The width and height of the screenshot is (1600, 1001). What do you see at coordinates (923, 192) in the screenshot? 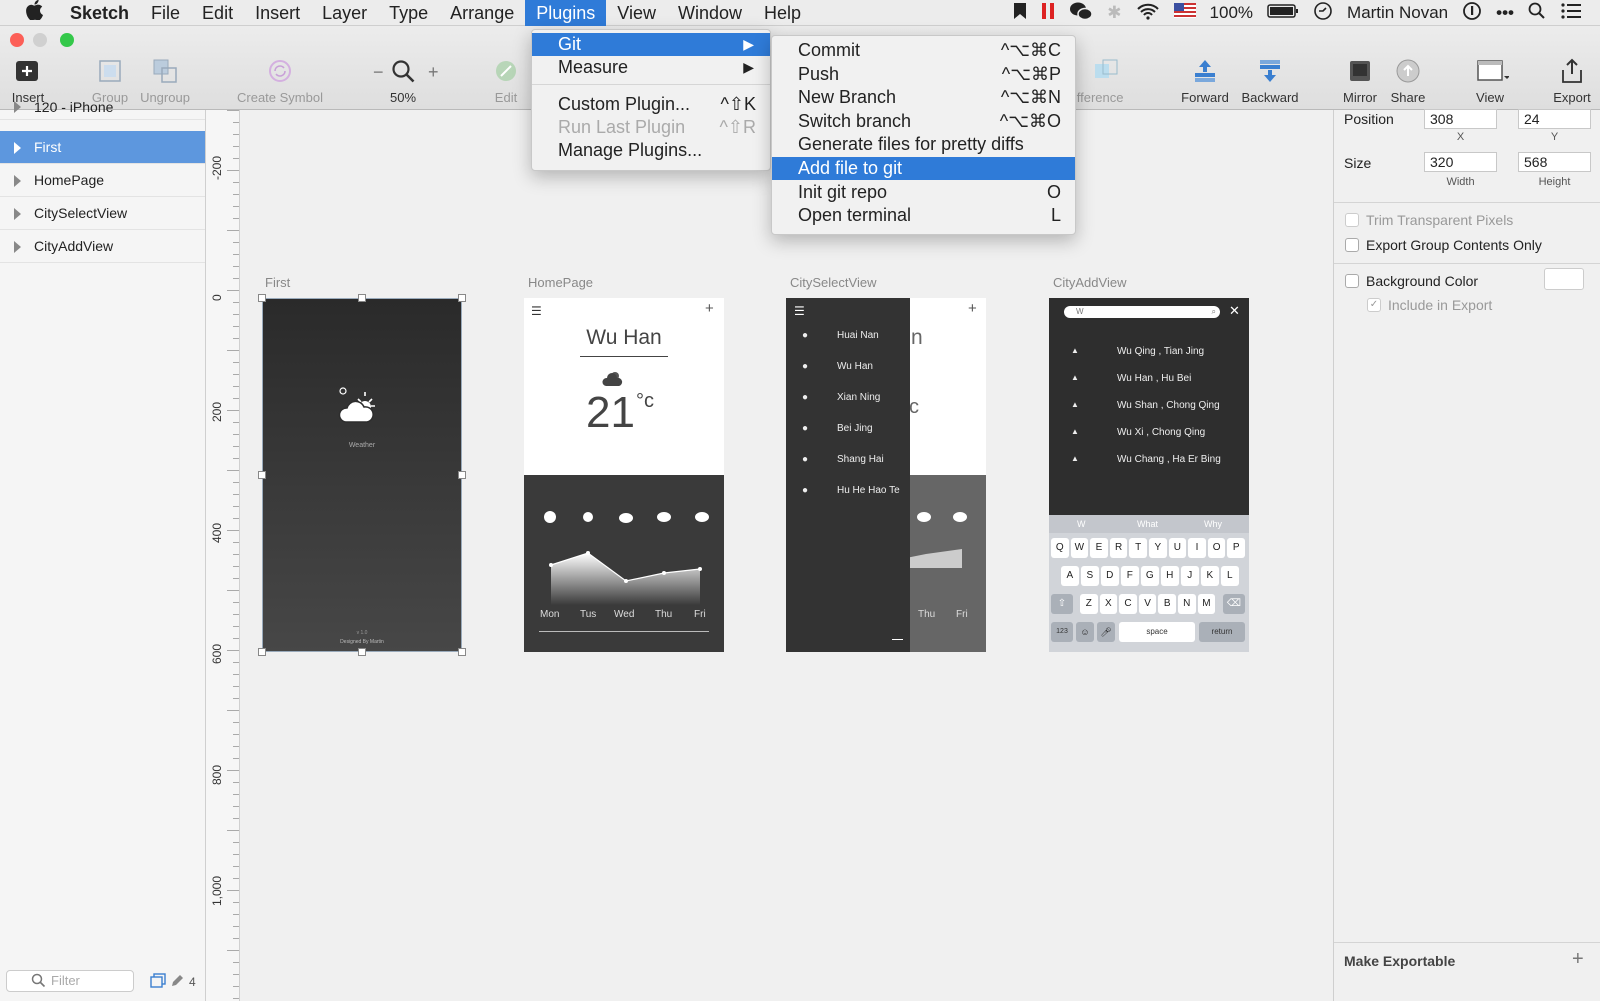
I see `git-menu-item: Init git repo O` at bounding box center [923, 192].